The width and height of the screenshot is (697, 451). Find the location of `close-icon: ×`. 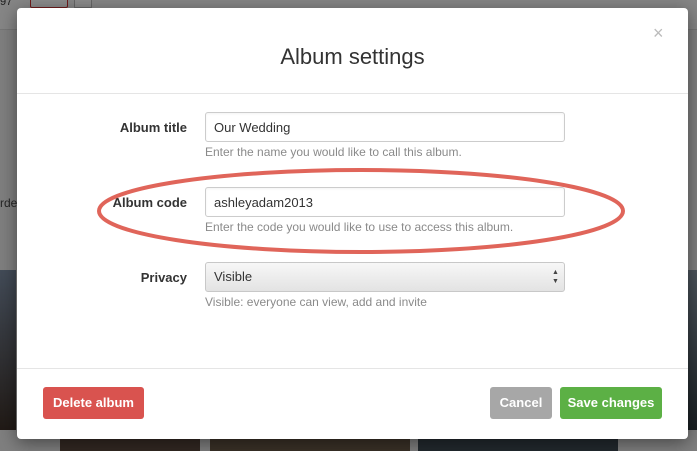

close-icon: × is located at coordinates (658, 33).